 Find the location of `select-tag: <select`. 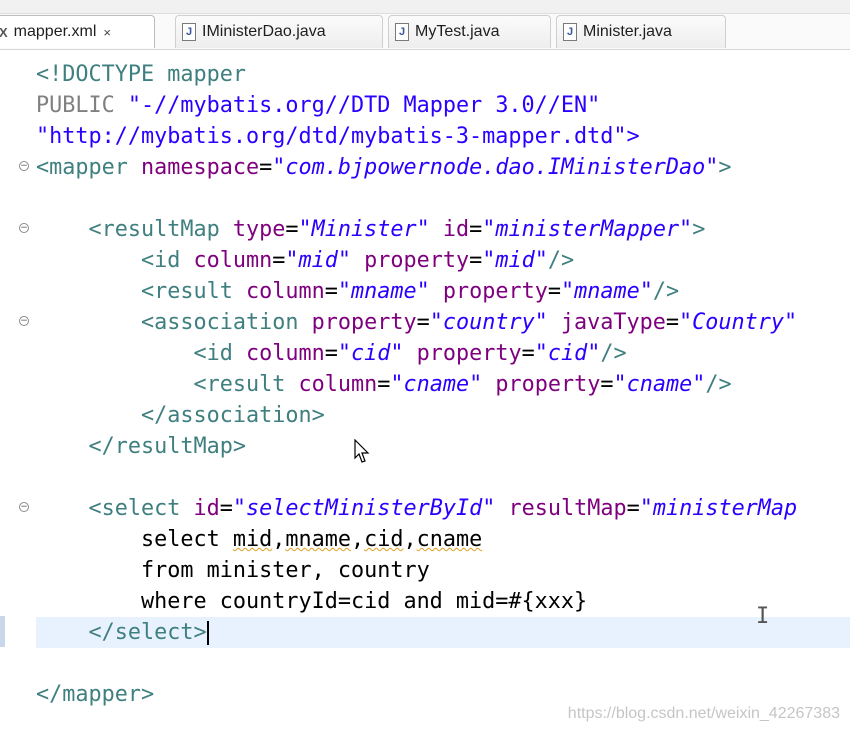

select-tag: <select is located at coordinates (134, 508).